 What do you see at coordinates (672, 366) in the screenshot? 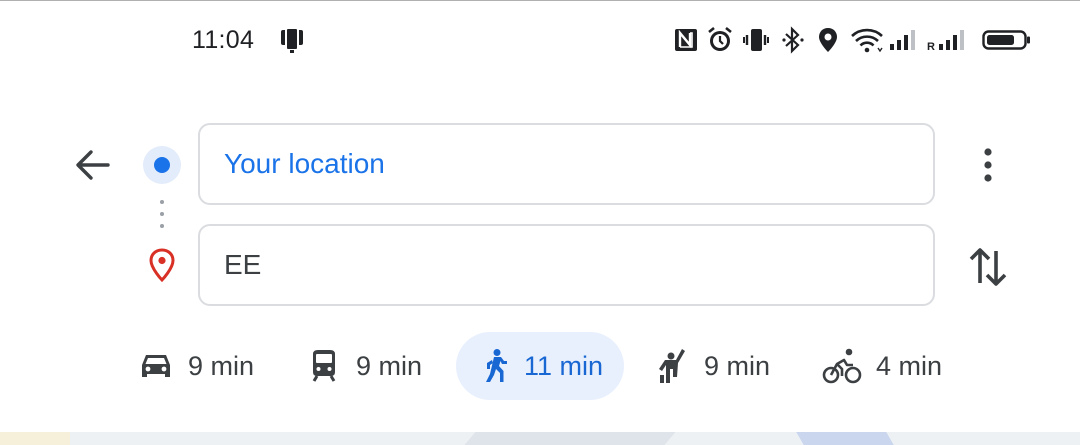
I see `hail-icon` at bounding box center [672, 366].